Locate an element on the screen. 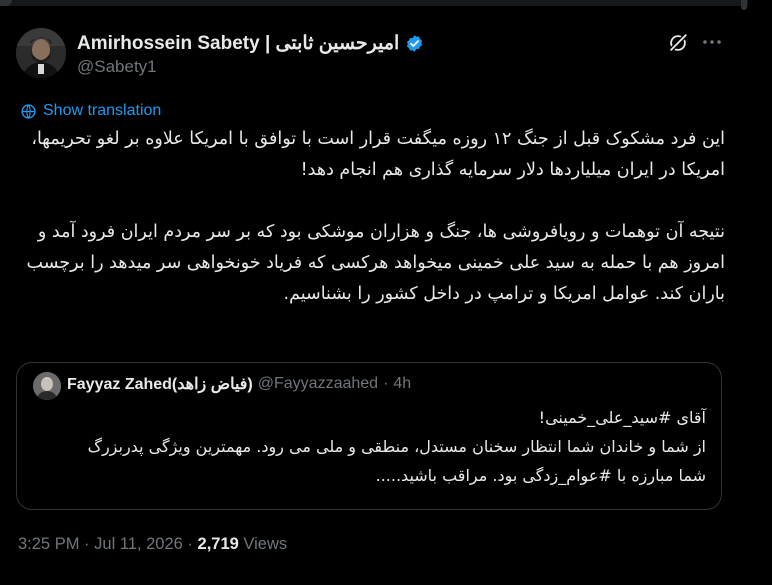  top-strip-nub is located at coordinates (6, 3).